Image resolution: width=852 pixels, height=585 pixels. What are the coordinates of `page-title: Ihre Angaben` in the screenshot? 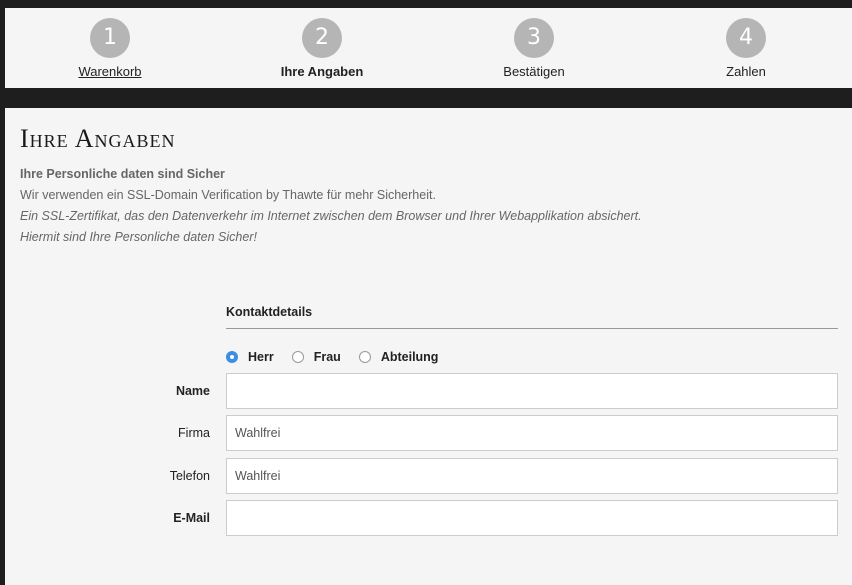 It's located at (98, 138).